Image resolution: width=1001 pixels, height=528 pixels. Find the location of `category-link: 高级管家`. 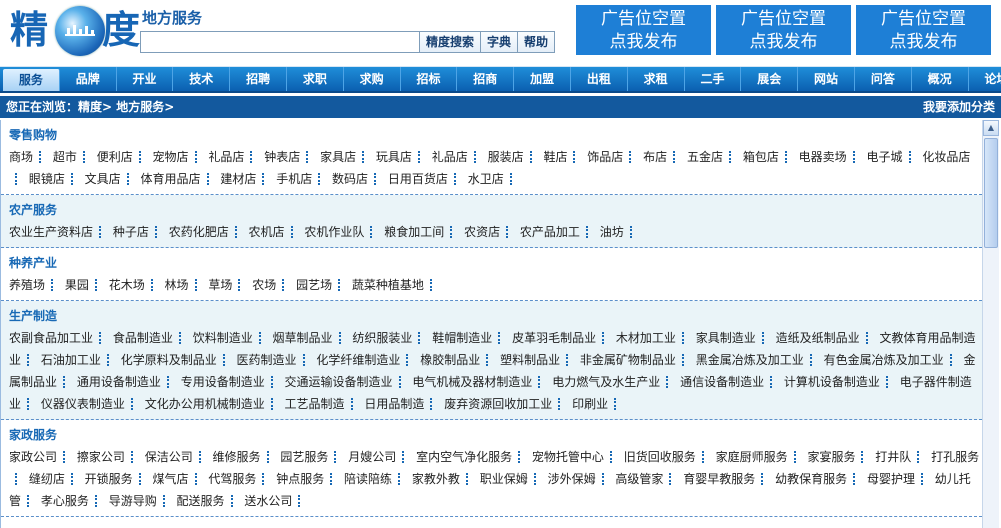

category-link: 高级管家 is located at coordinates (647, 479).